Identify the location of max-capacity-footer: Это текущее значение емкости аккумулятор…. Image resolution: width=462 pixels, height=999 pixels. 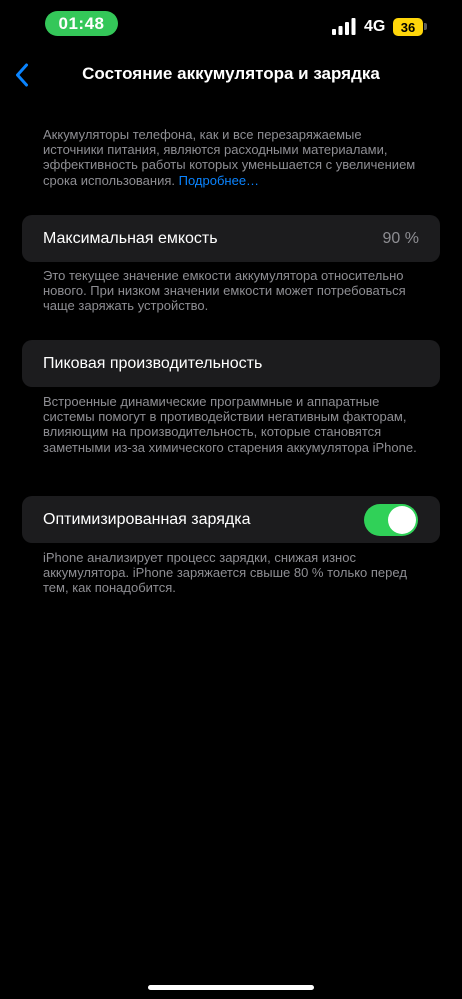
(224, 291).